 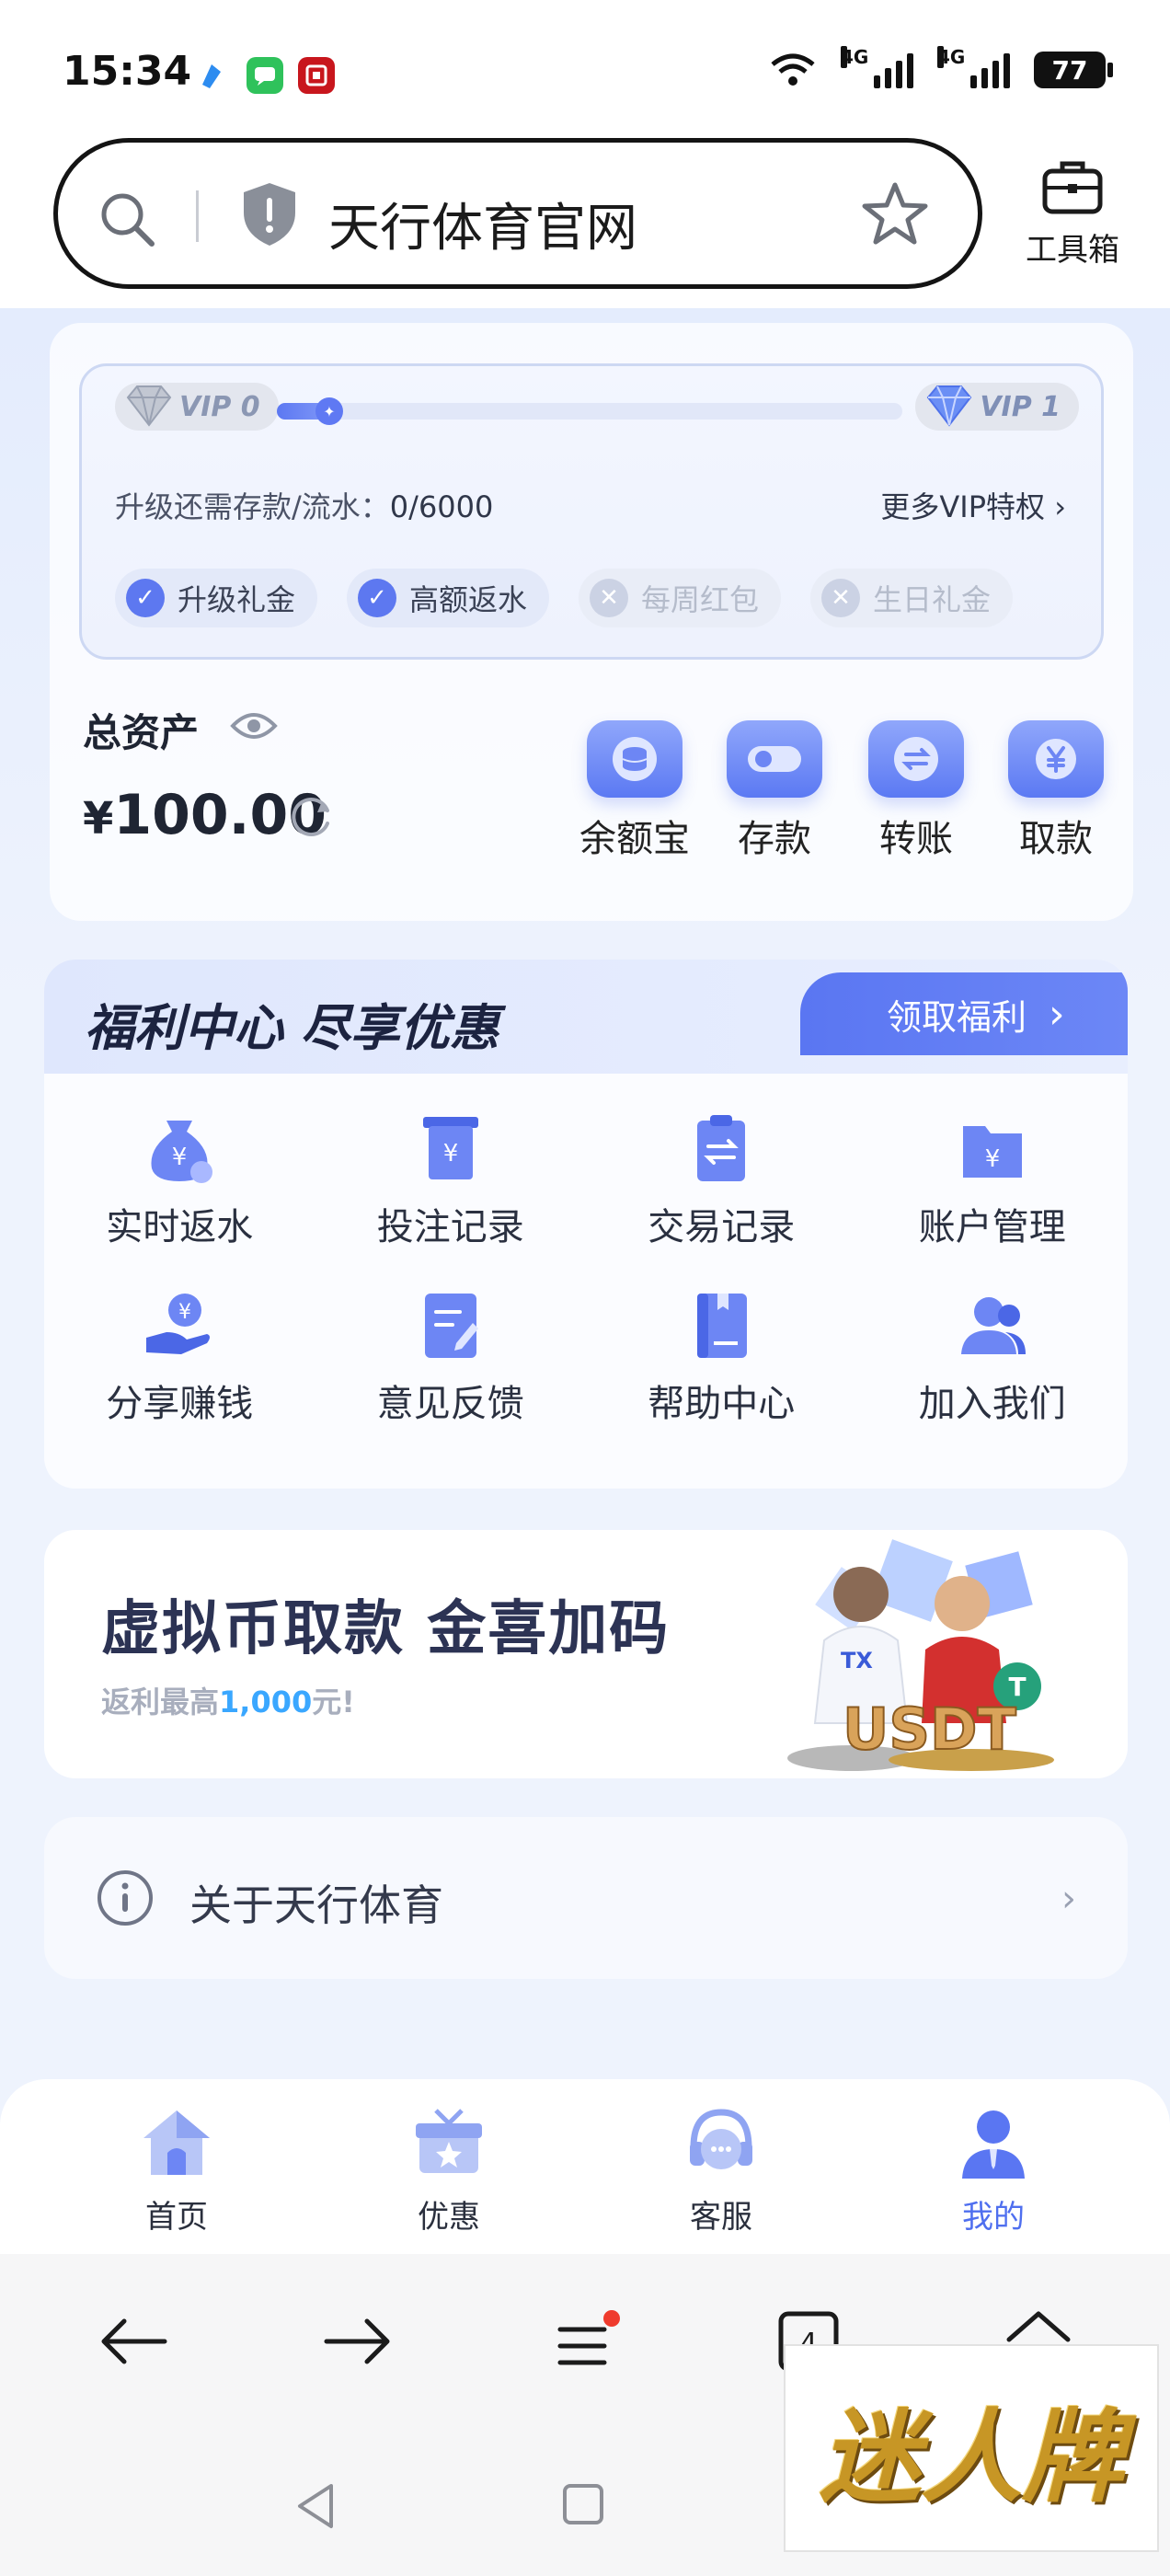 What do you see at coordinates (133, 2341) in the screenshot?
I see `back-arrow-icon` at bounding box center [133, 2341].